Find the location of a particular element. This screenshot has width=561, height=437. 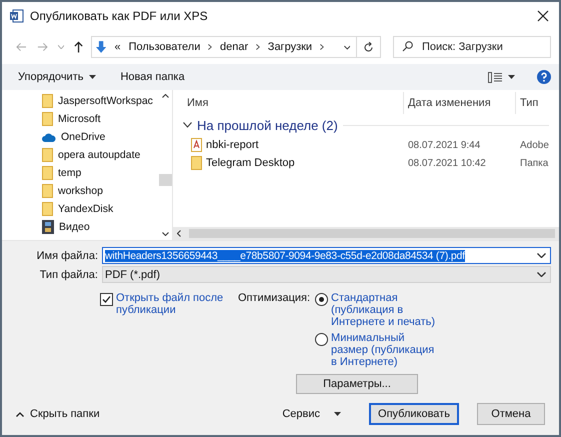

word-icon is located at coordinates (17, 16).